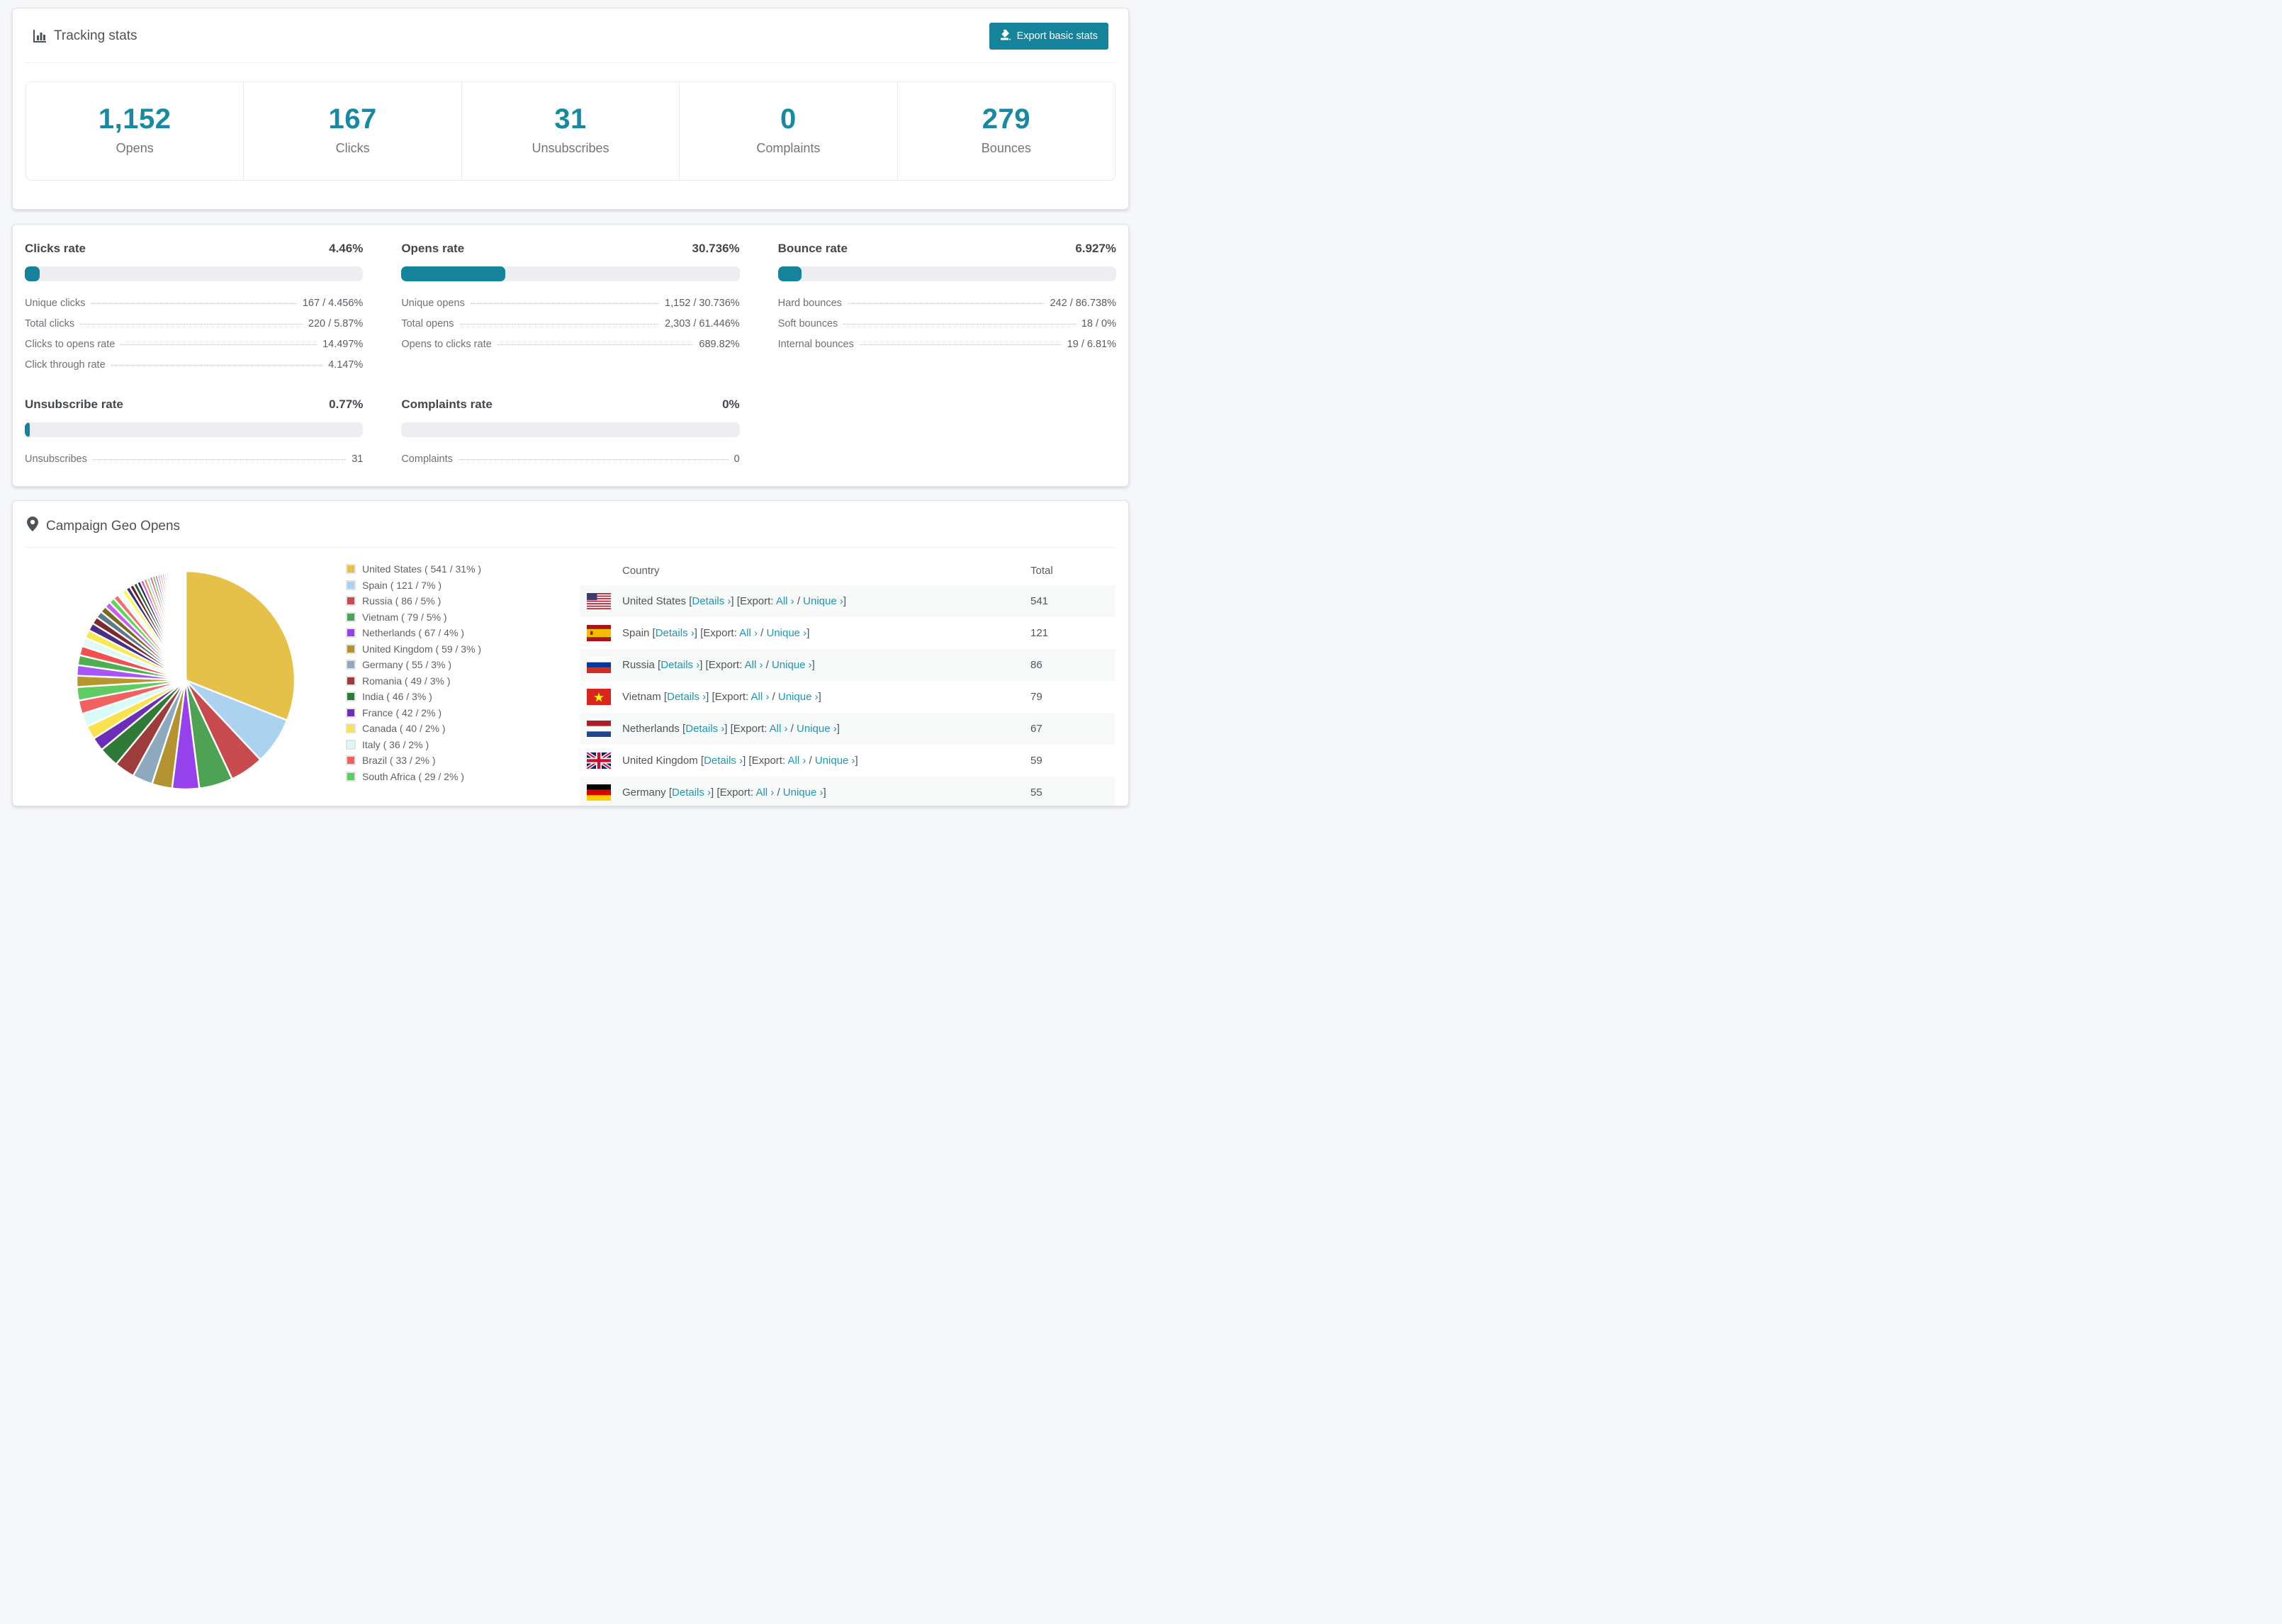 This screenshot has width=2282, height=1624. I want to click on rate-row-label: Total opens, so click(427, 323).